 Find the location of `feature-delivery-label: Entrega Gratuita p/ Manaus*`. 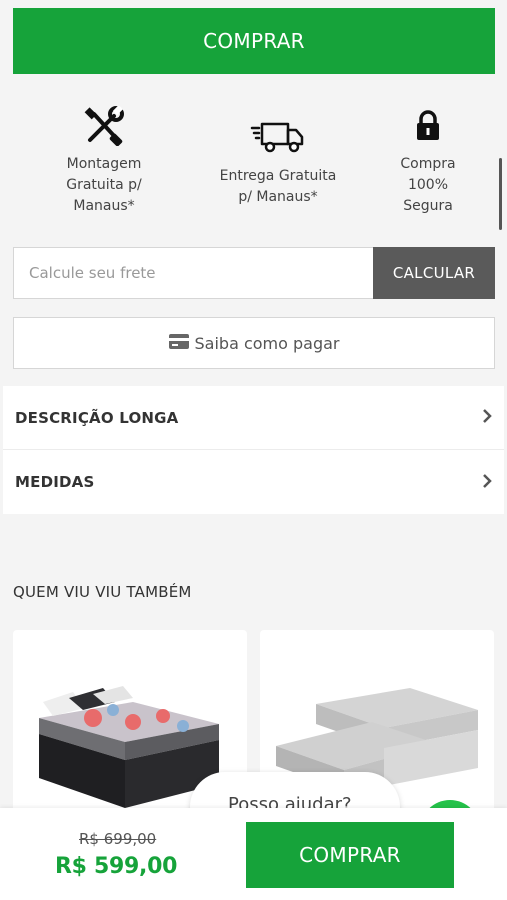

feature-delivery-label: Entrega Gratuita p/ Manaus* is located at coordinates (278, 186).